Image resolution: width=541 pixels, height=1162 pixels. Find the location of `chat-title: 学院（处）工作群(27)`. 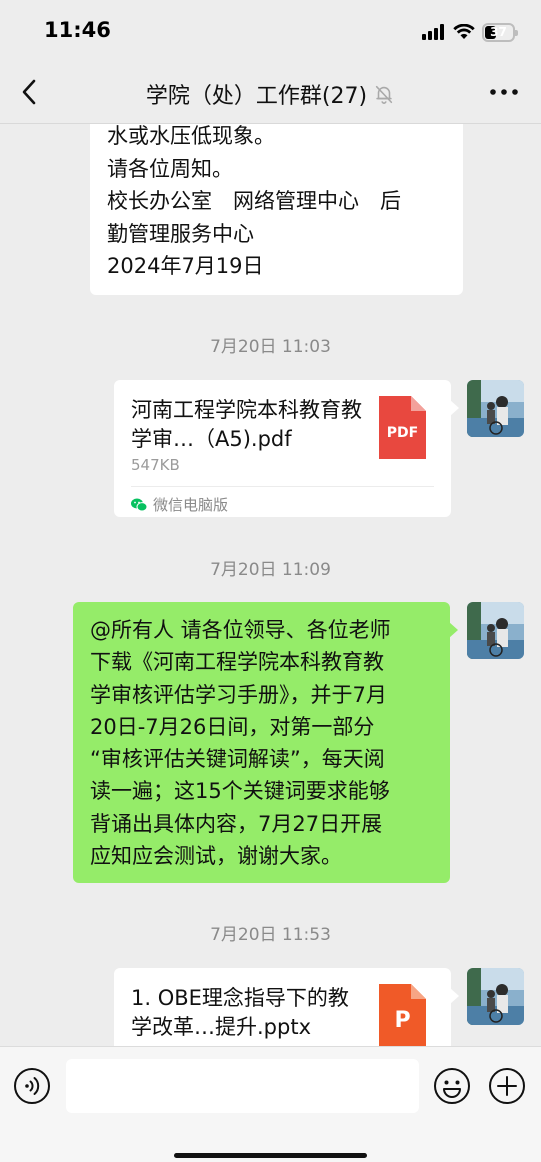

chat-title: 学院（处）工作群(27) is located at coordinates (256, 96).